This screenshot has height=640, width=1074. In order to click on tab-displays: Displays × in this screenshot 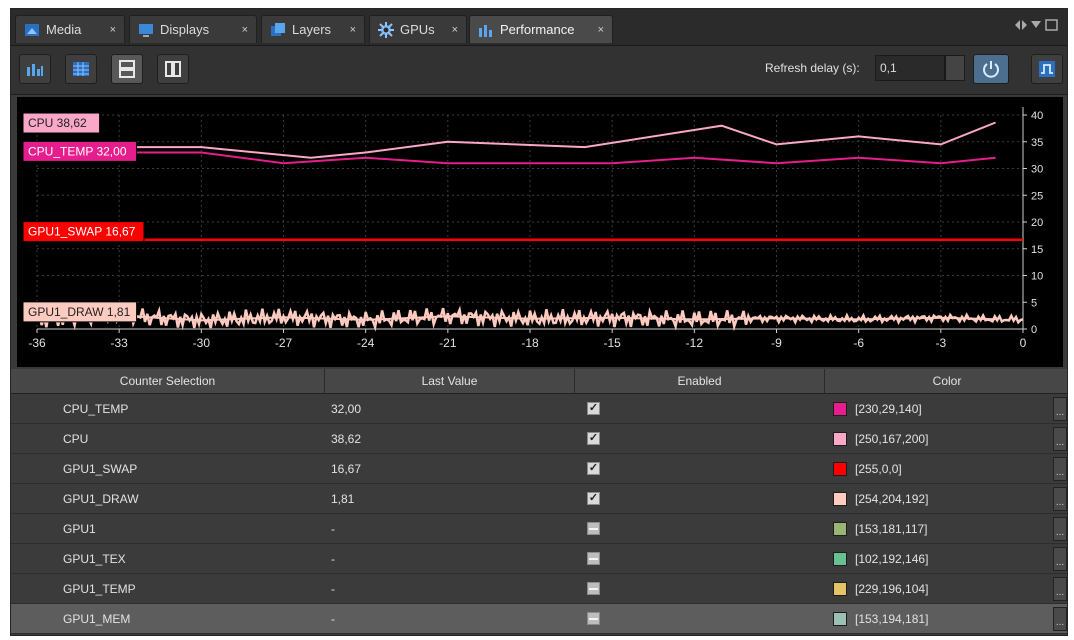, I will do `click(193, 29)`.